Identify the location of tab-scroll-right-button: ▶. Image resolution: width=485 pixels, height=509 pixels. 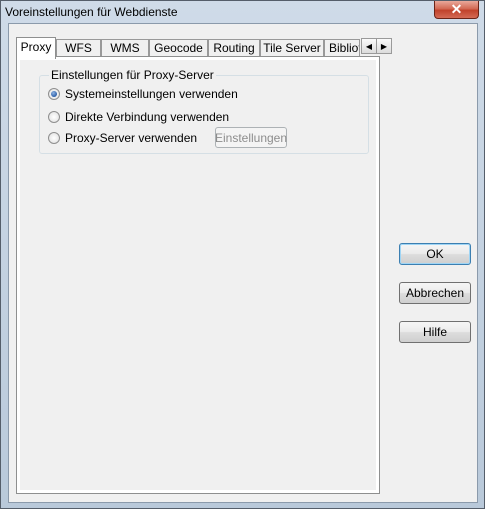
(384, 46).